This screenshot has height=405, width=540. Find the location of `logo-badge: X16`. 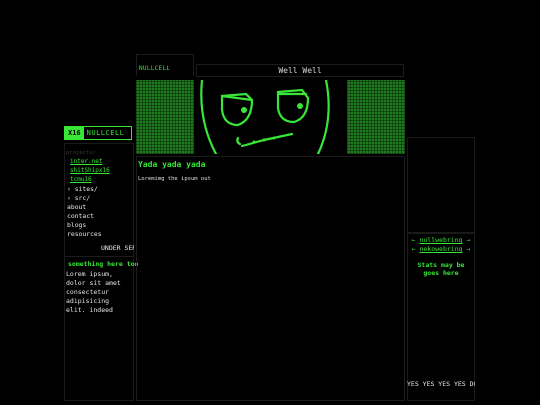

logo-badge: X16 is located at coordinates (74, 133).